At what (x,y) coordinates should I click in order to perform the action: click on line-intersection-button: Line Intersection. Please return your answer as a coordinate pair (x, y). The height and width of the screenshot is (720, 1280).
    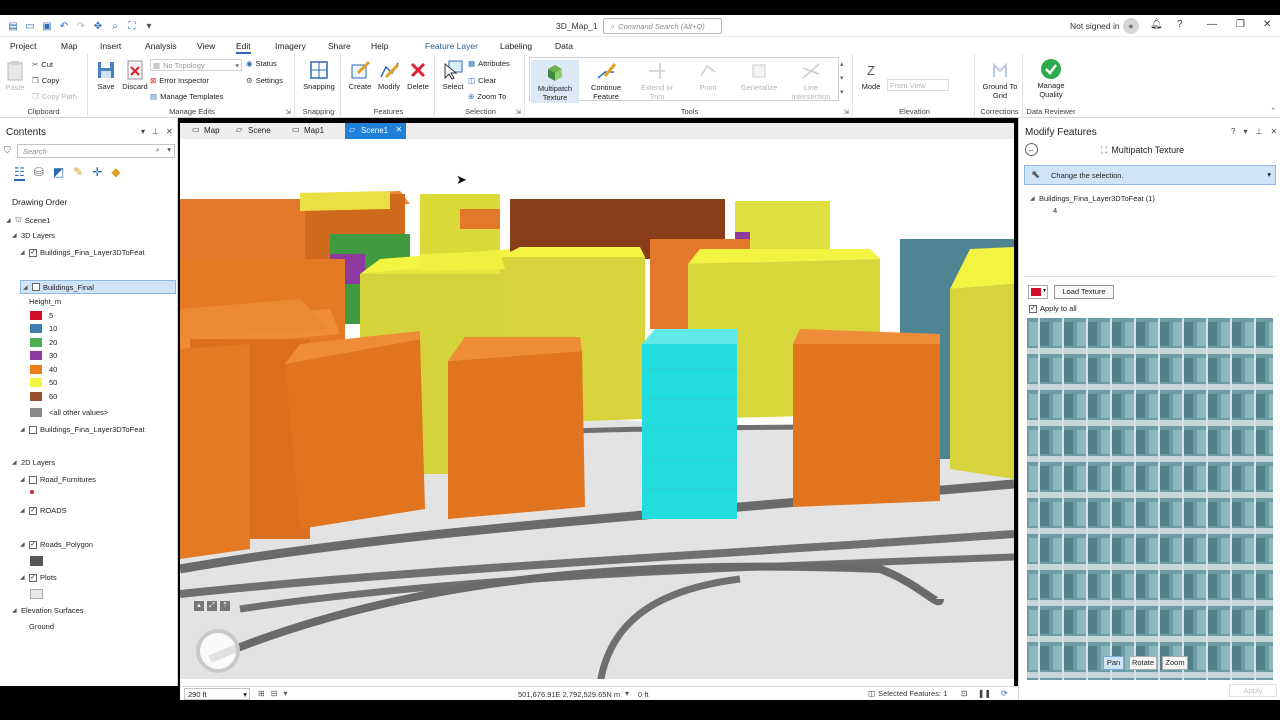
    Looking at the image, I should click on (811, 80).